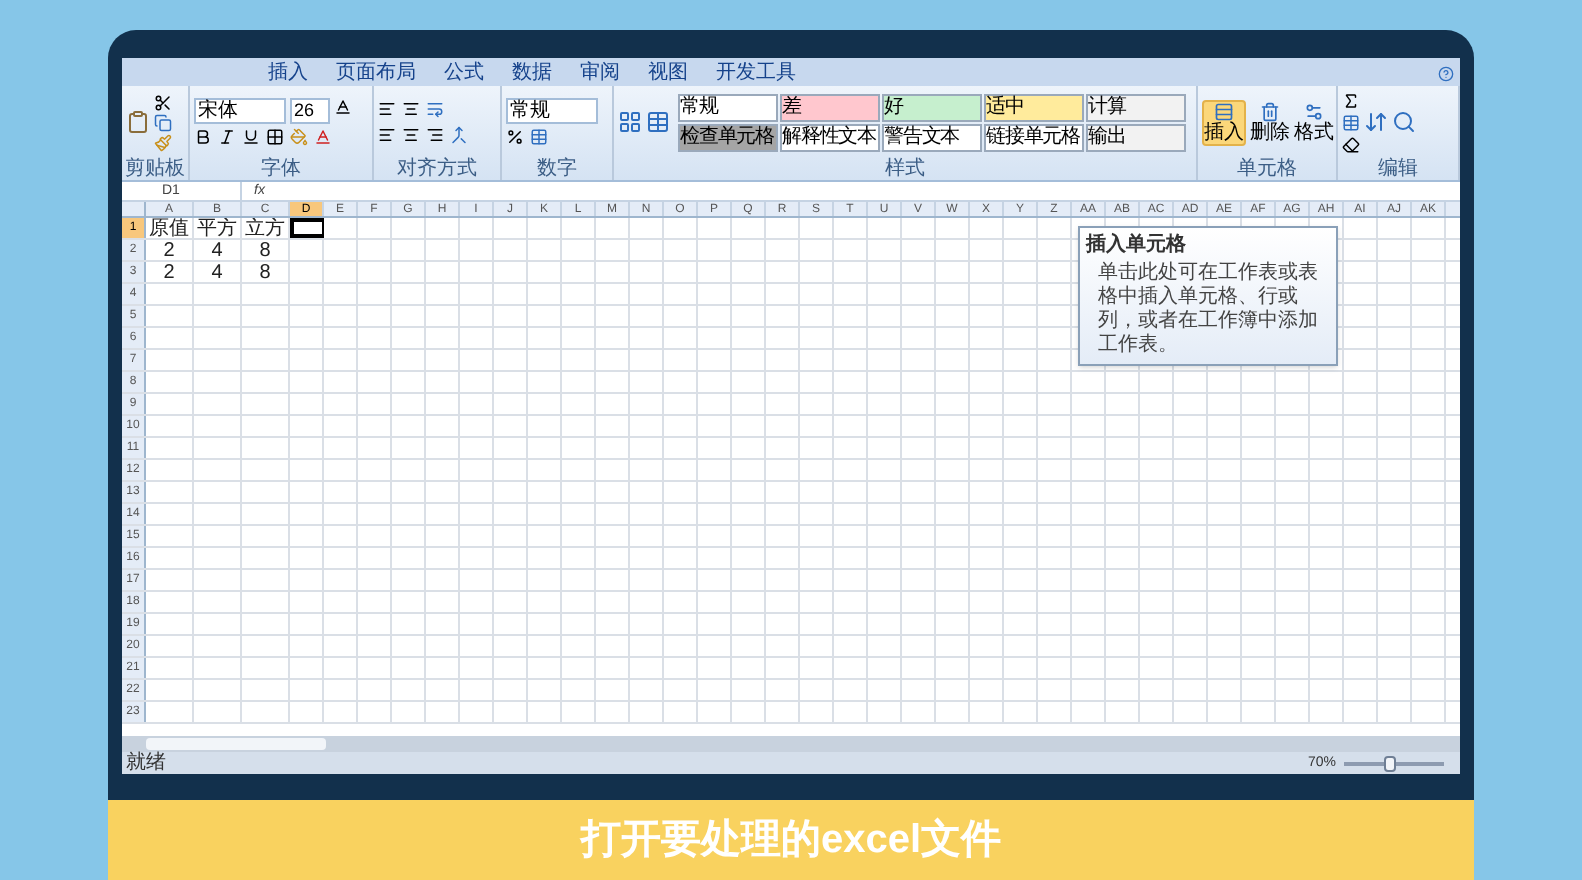 The width and height of the screenshot is (1582, 880). I want to click on font-color-icon, so click(323, 137).